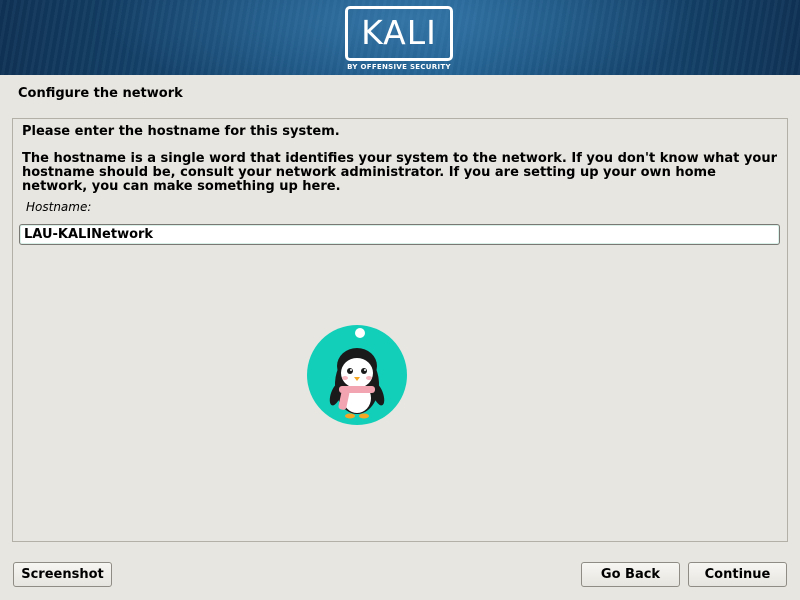  I want to click on page-title: Configure the network, so click(100, 93).